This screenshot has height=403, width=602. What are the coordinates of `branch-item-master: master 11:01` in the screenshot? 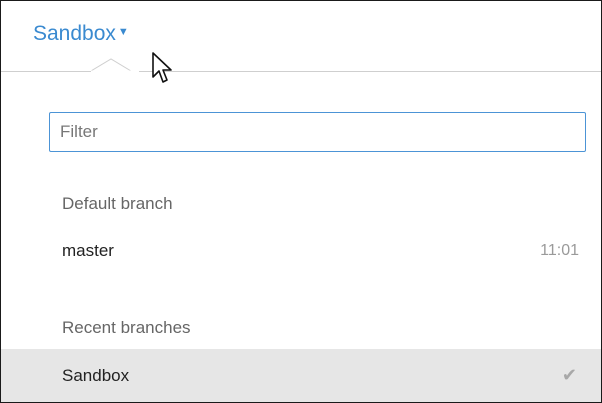 It's located at (301, 251).